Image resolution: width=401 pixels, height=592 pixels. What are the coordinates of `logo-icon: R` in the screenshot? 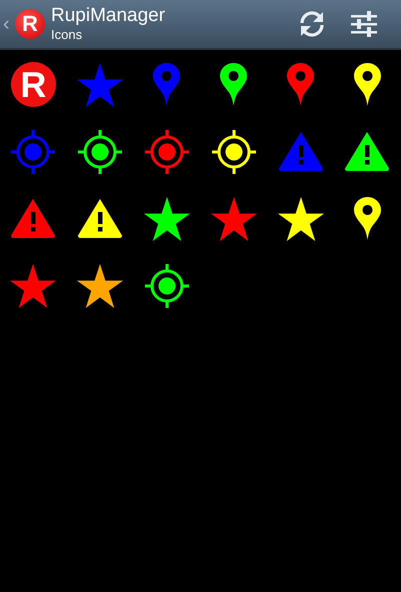 It's located at (33, 84).